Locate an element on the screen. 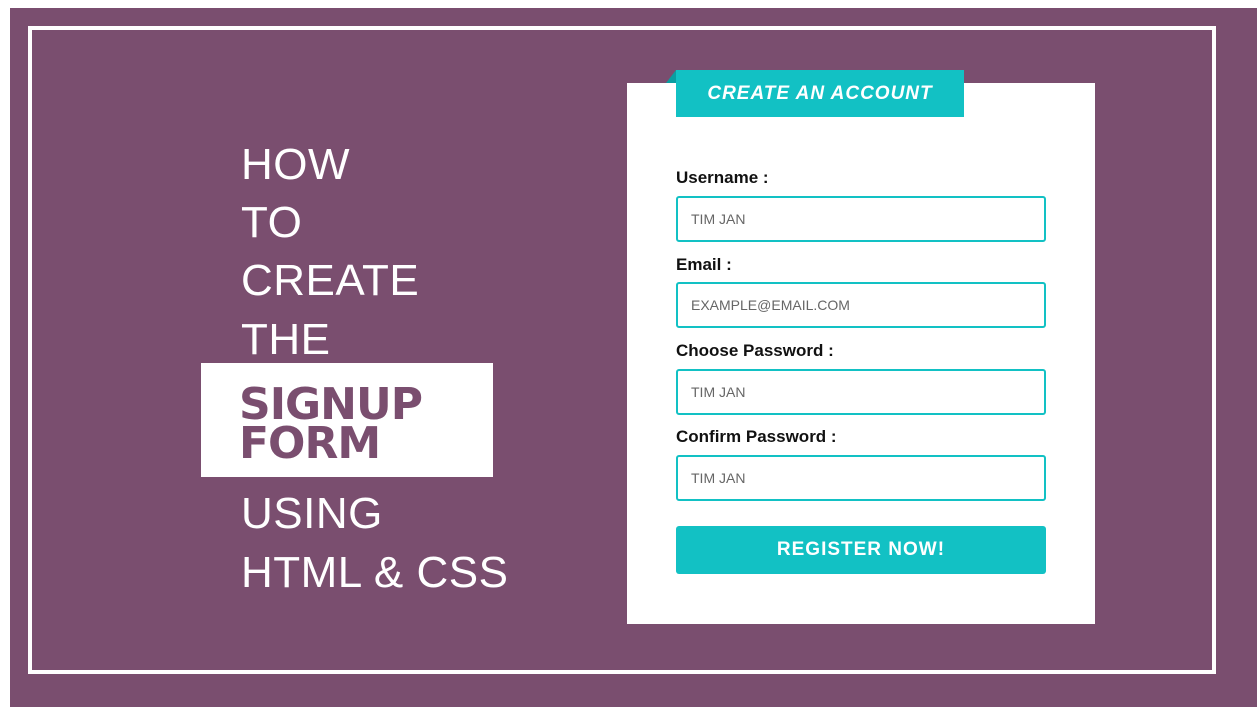 This screenshot has width=1257, height=707. confirm-password-label: Confirm Password : is located at coordinates (756, 436).